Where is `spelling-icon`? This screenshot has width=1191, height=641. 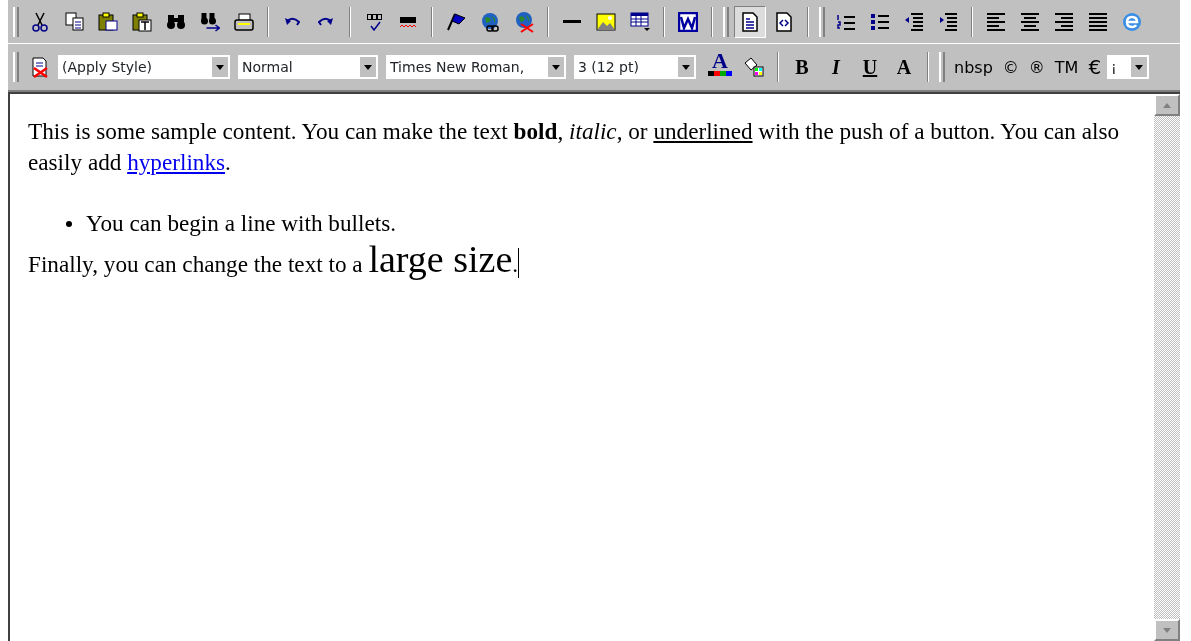
spelling-icon is located at coordinates (374, 21).